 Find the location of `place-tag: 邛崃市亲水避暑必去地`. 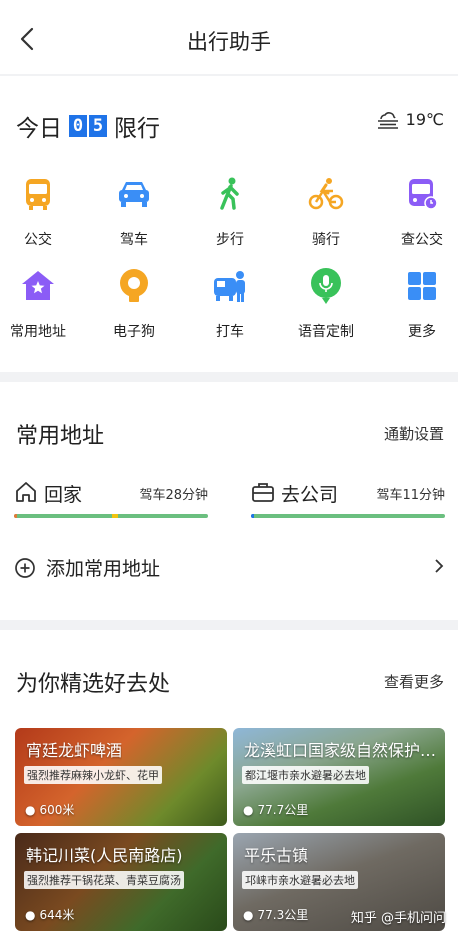

place-tag: 邛崃市亲水避暑必去地 is located at coordinates (300, 880).